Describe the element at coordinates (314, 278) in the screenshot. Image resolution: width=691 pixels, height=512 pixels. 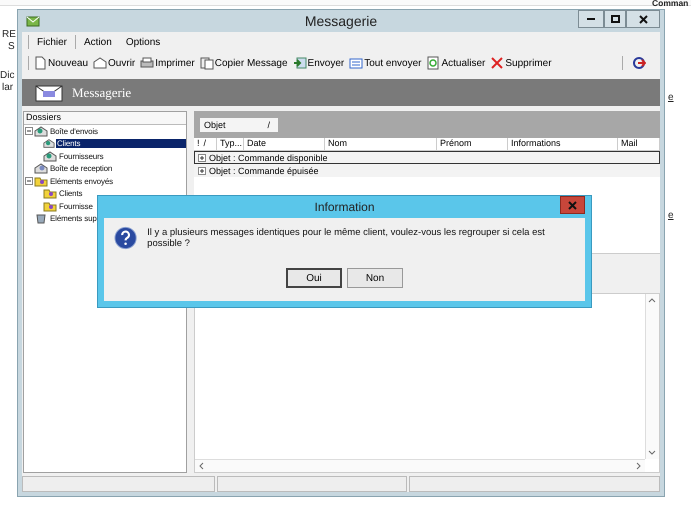
I see `dialog-button: Oui` at that location.